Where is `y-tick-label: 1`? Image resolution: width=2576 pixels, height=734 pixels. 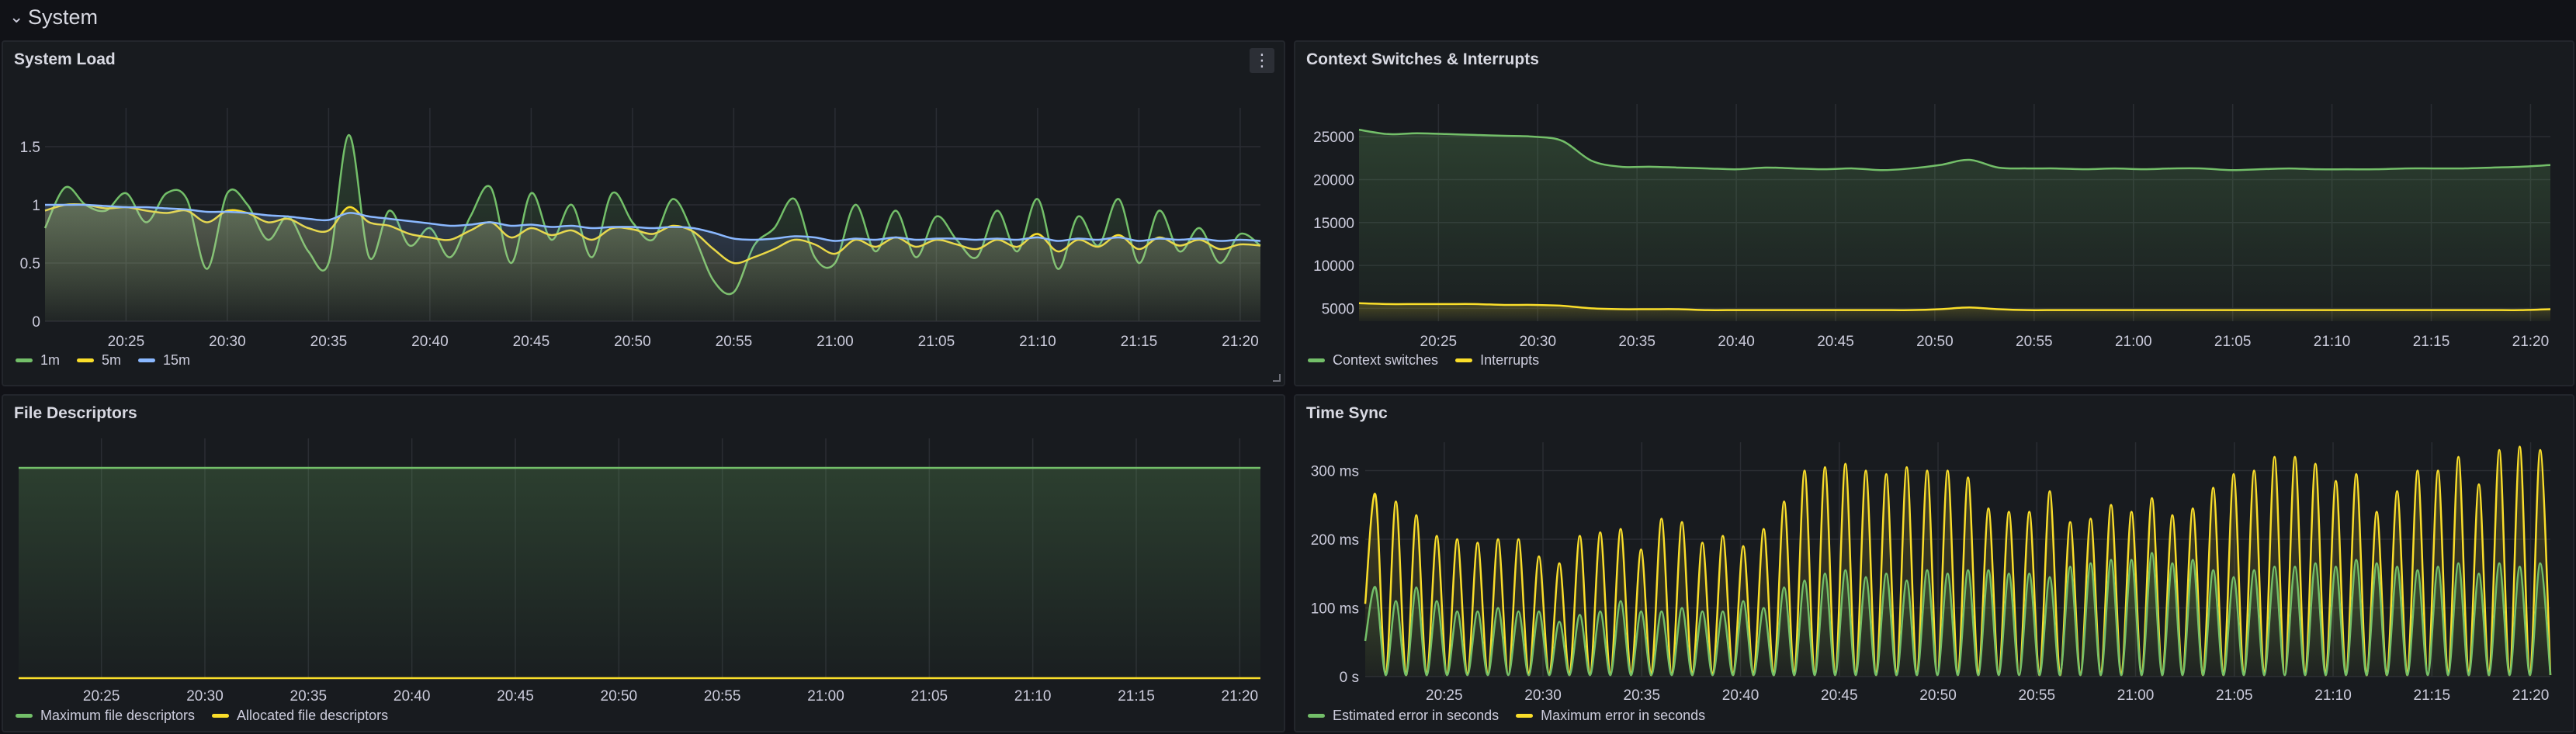 y-tick-label: 1 is located at coordinates (36, 206).